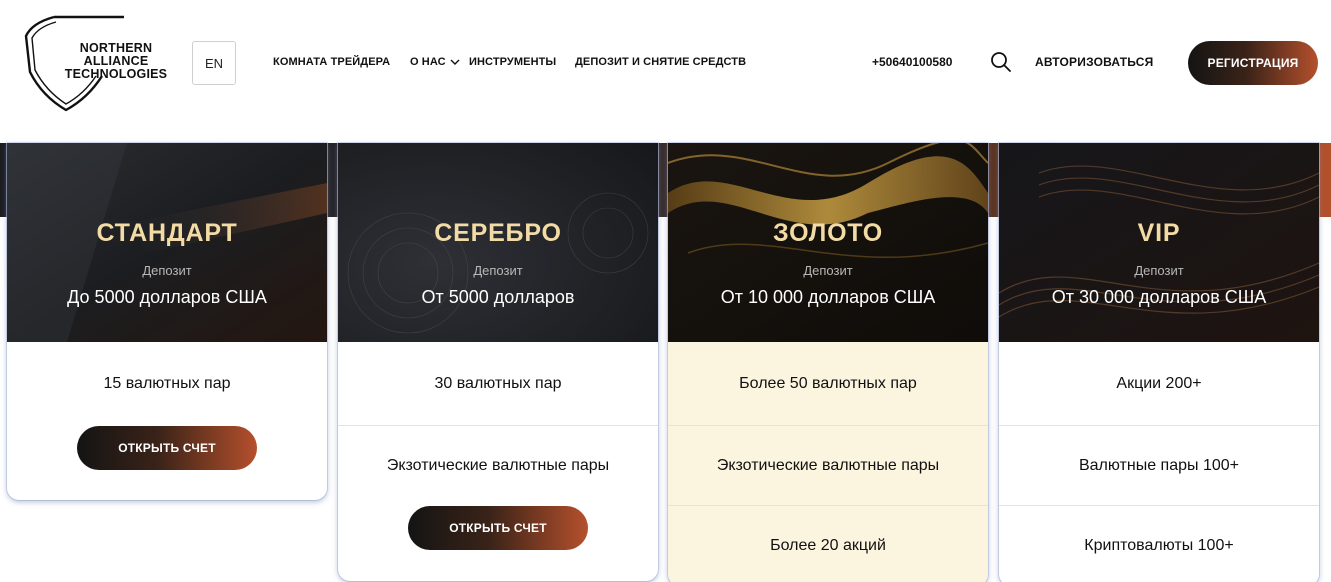 Image resolution: width=1331 pixels, height=582 pixels. I want to click on logo: NORTHERN ALLIANCE TECHNOLOGIES, so click(99, 63).